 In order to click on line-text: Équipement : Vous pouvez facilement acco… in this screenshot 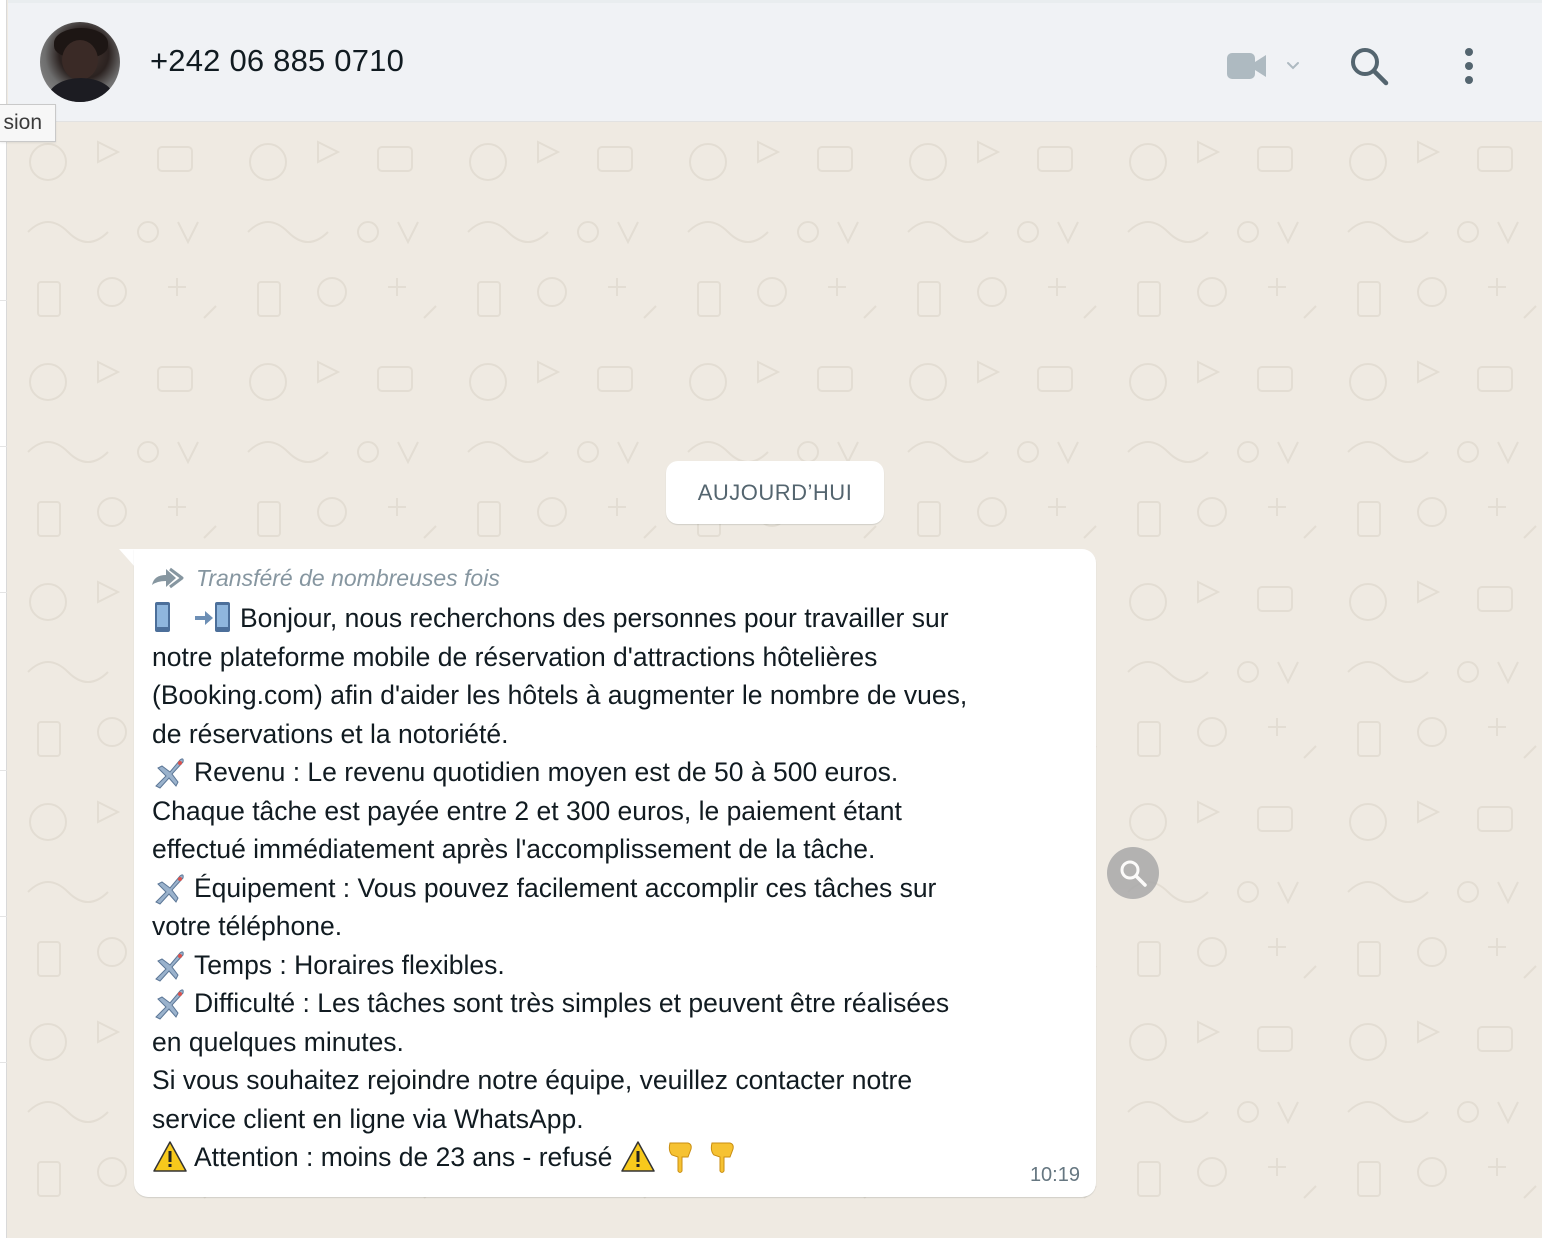, I will do `click(565, 887)`.